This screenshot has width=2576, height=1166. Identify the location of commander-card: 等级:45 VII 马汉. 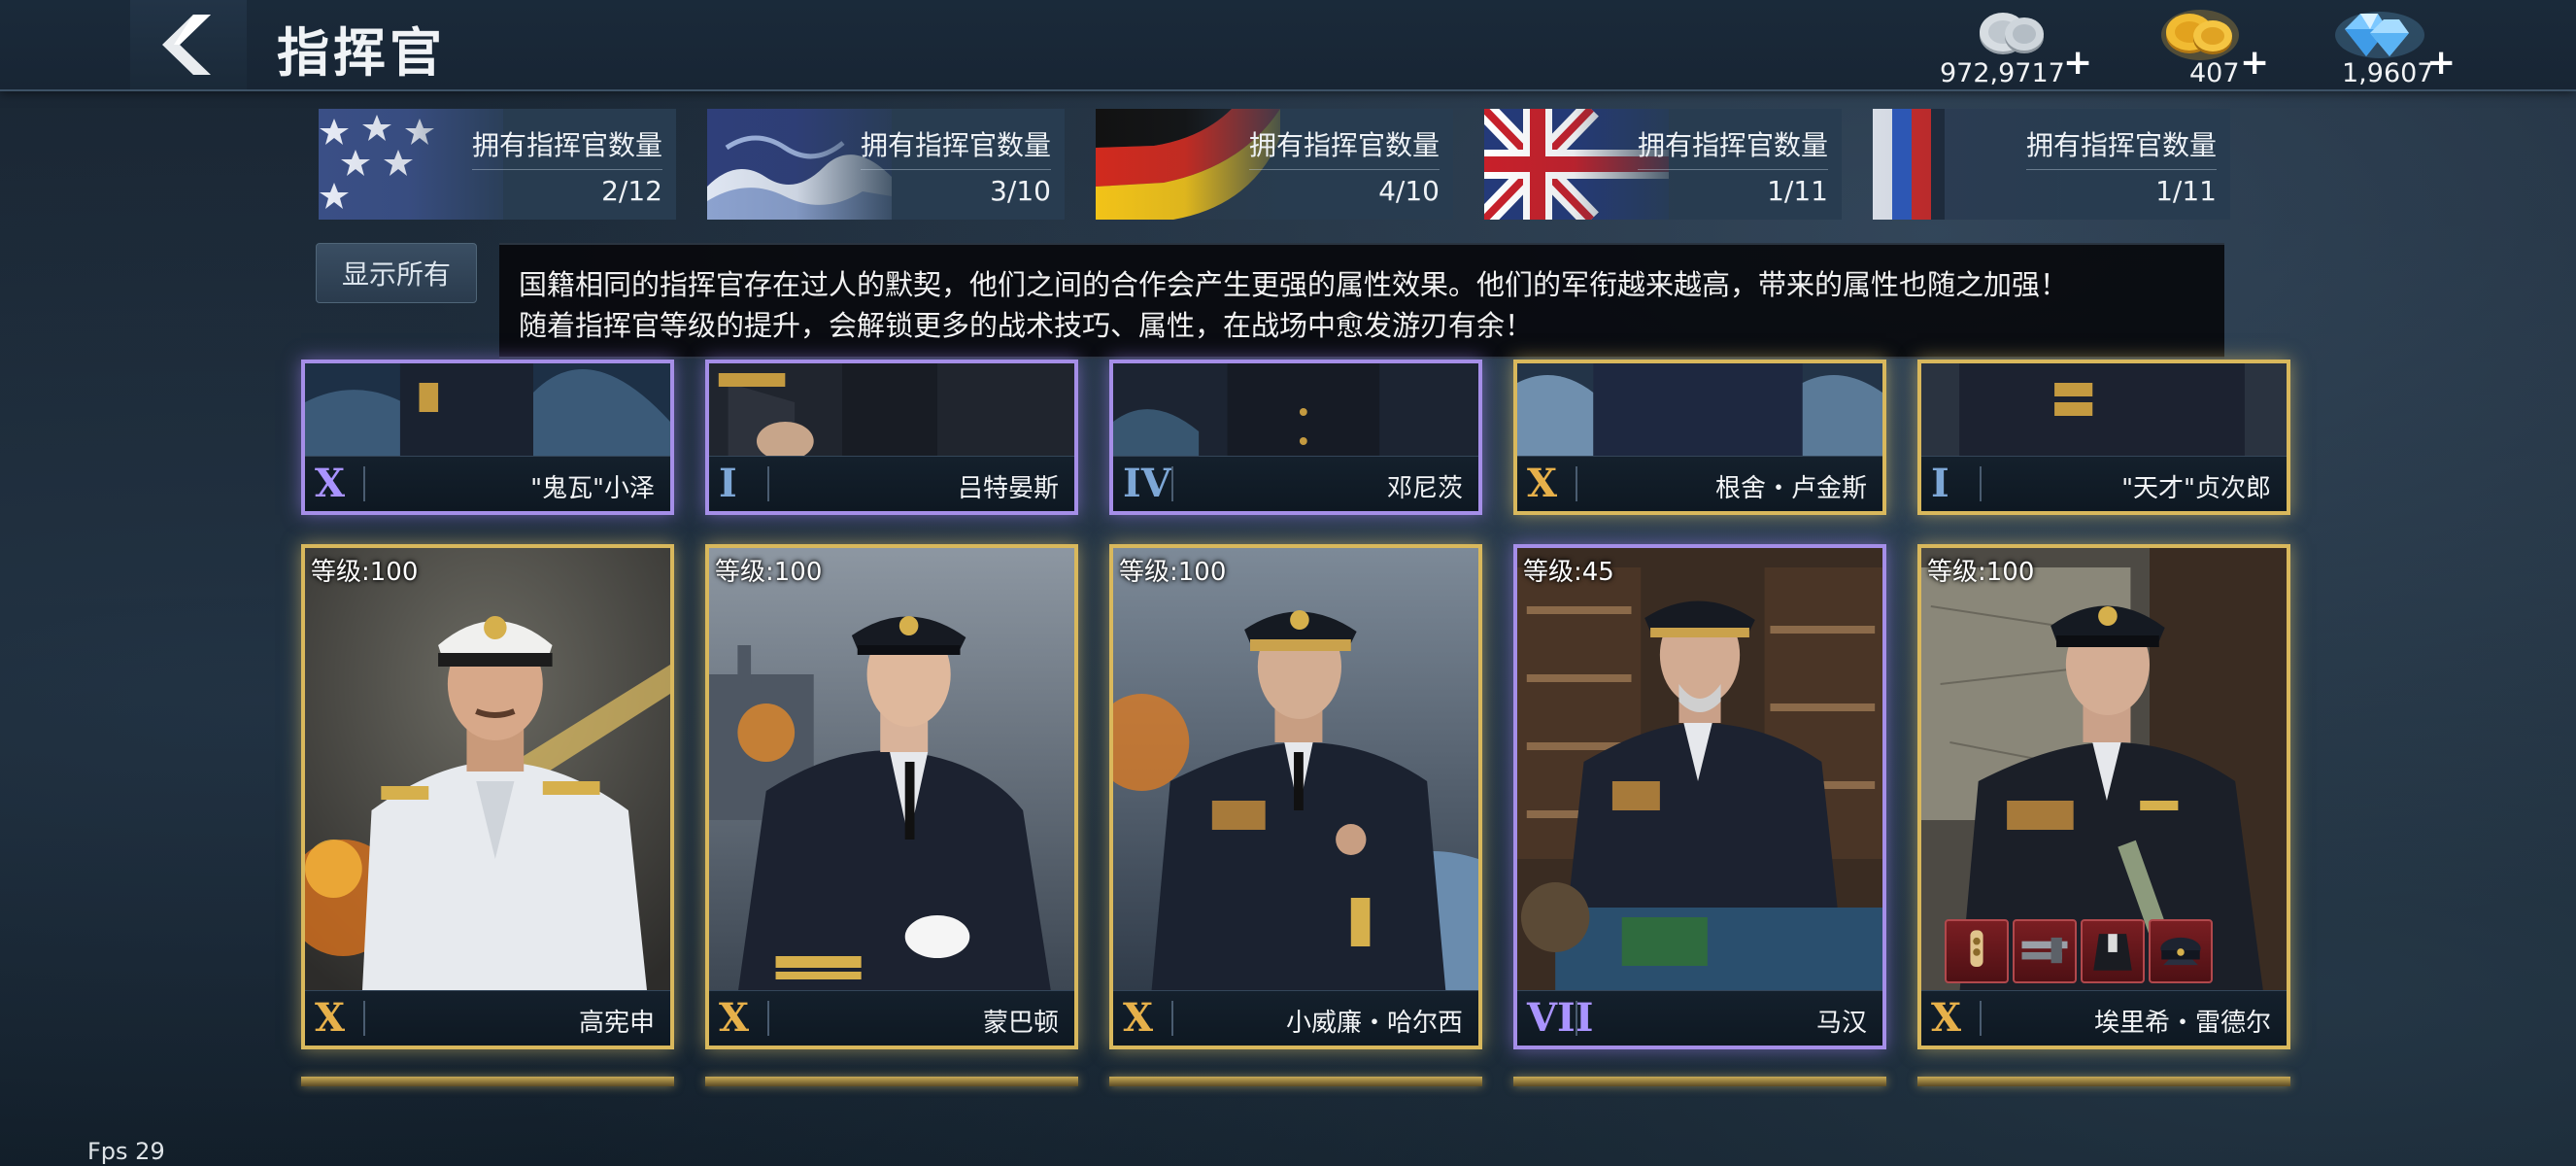
(1699, 796).